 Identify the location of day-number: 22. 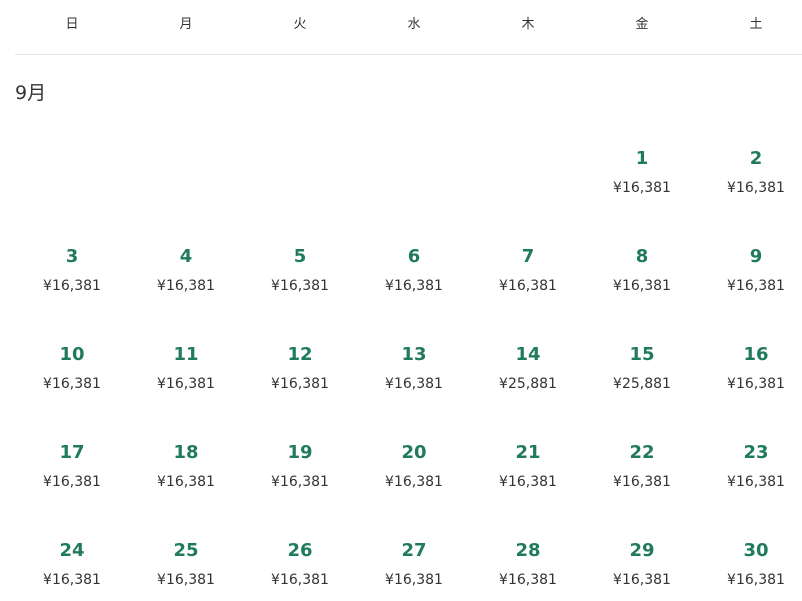
(642, 452).